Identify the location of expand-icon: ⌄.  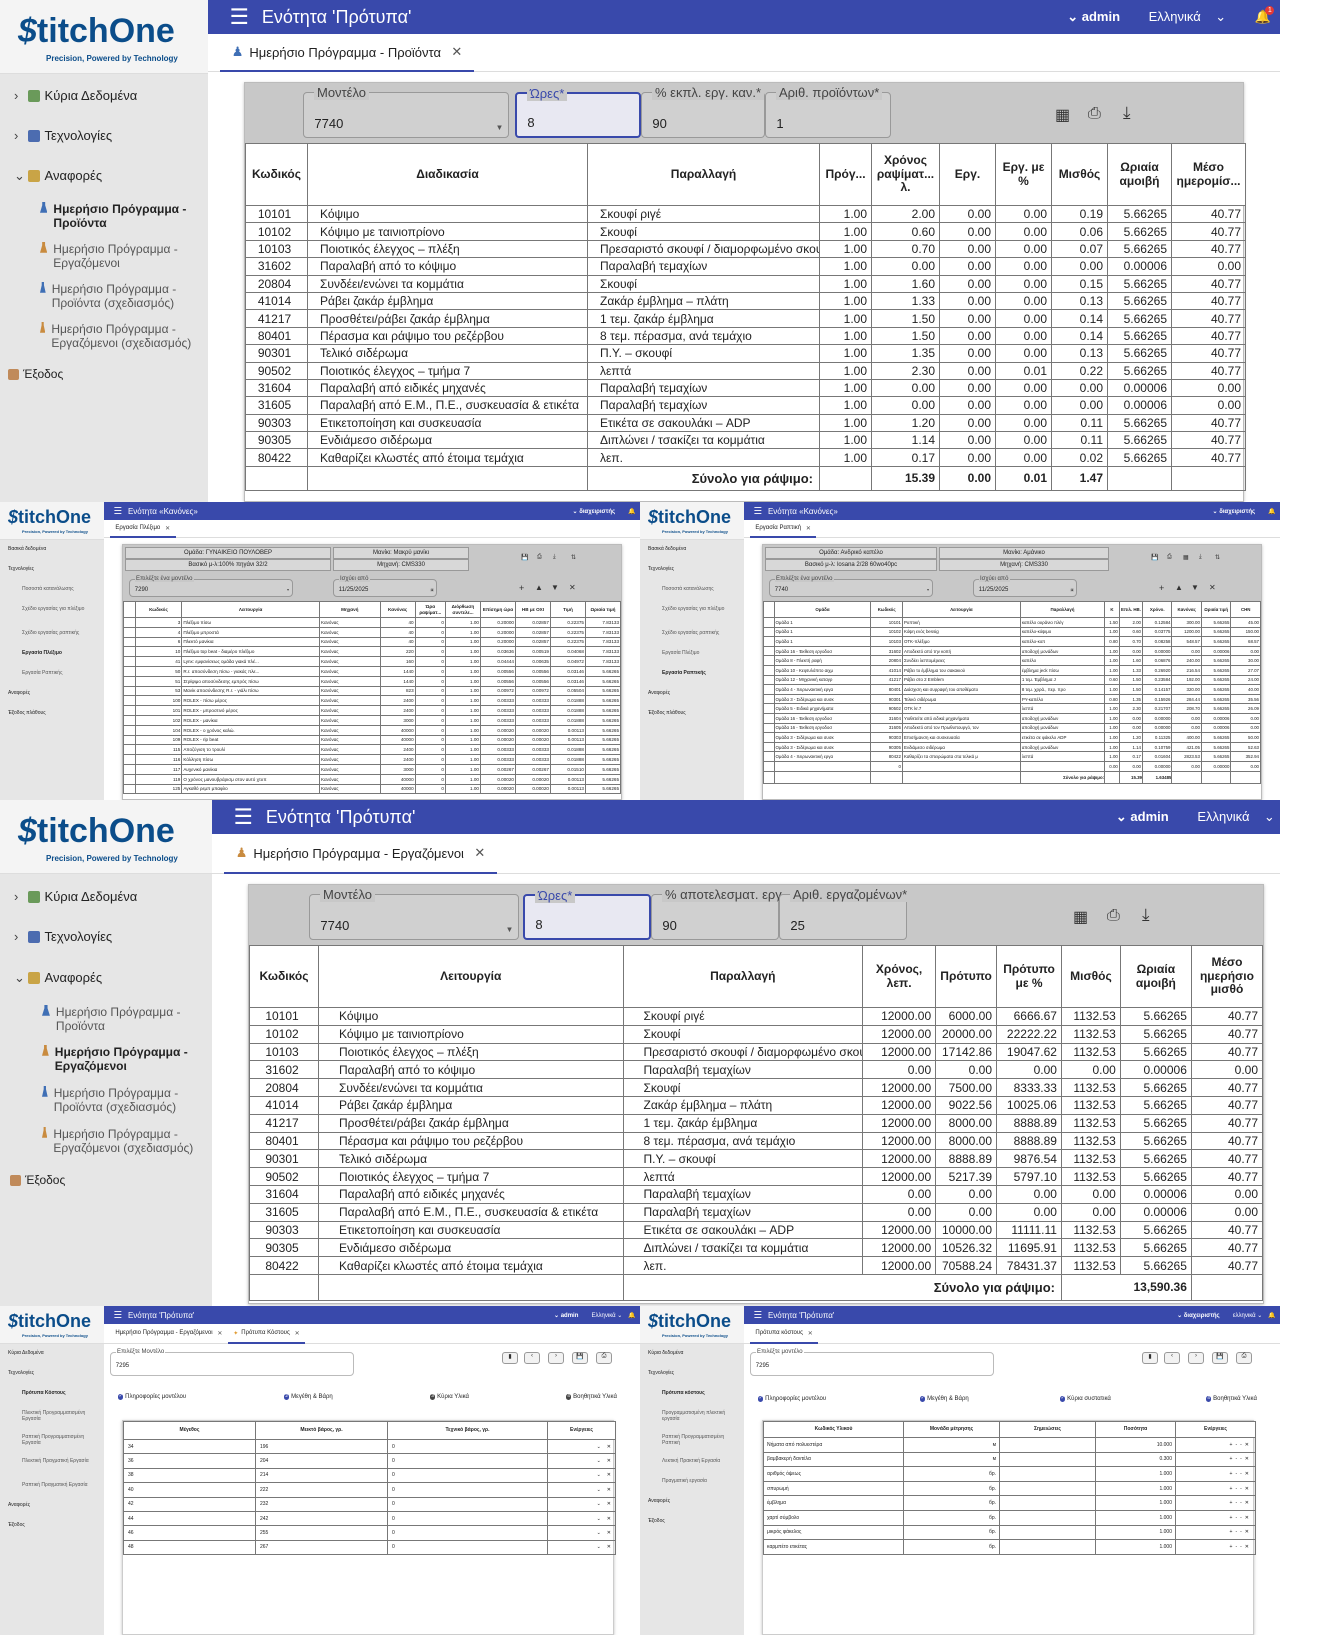
(599, 1475).